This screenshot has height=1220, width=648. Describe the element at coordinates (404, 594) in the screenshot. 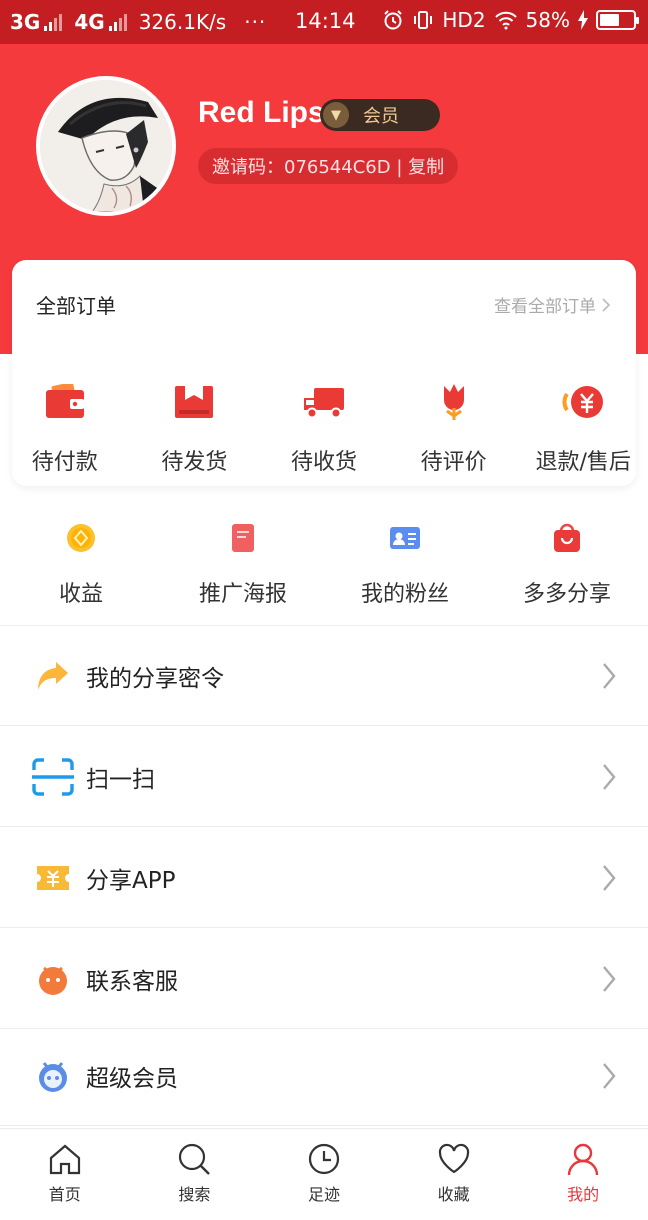

I see `tool-label: 我的粉丝` at that location.